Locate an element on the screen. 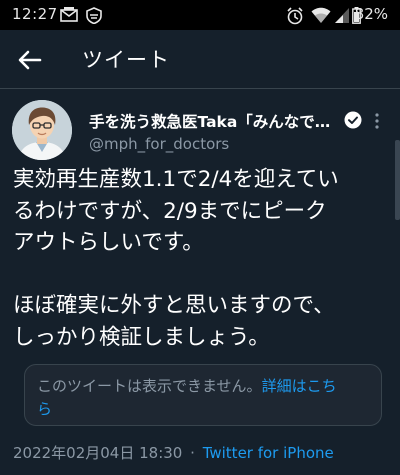 This screenshot has width=400, height=475. more-options-icon is located at coordinates (377, 121).